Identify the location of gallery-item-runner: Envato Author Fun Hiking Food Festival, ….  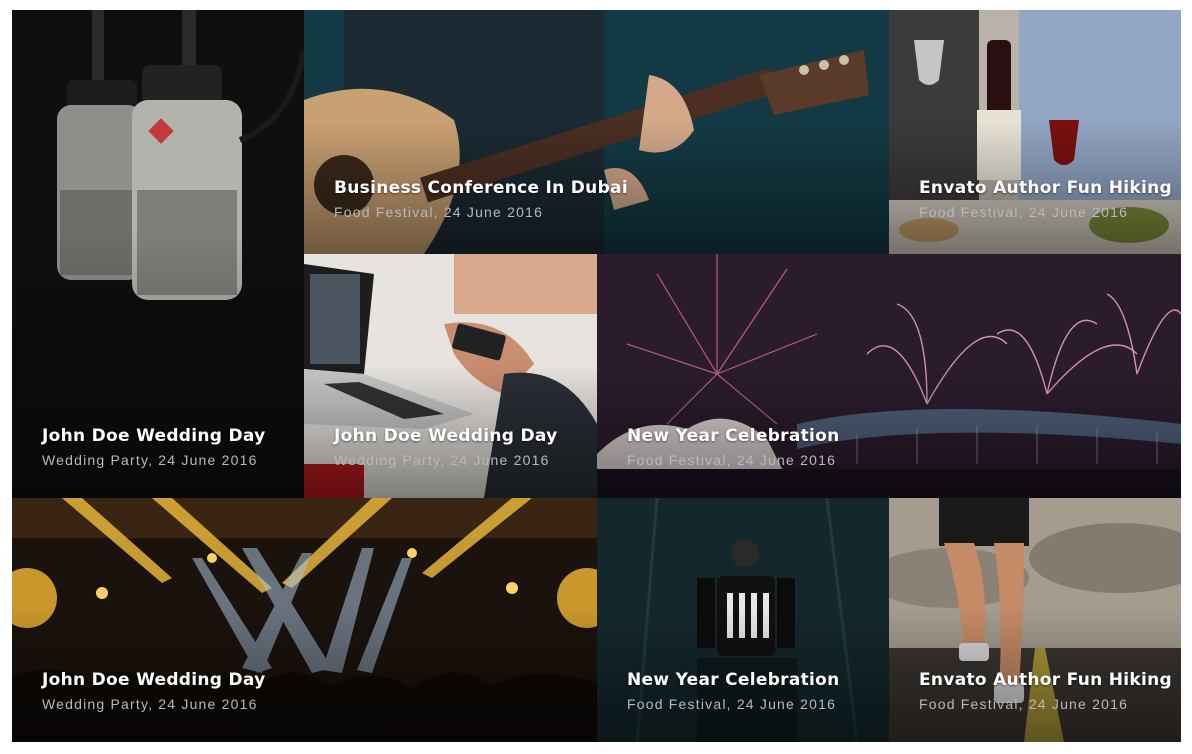
(1035, 620).